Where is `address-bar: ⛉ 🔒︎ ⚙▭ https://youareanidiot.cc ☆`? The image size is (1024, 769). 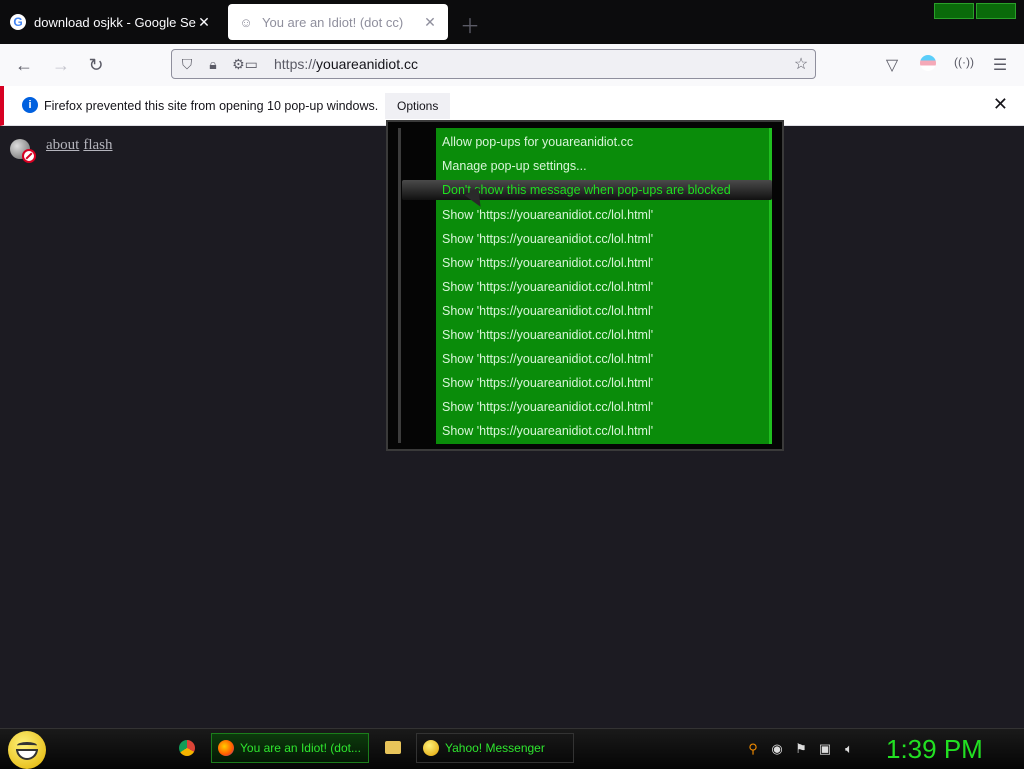 address-bar: ⛉ 🔒︎ ⚙▭ https://youareanidiot.cc ☆ is located at coordinates (493, 64).